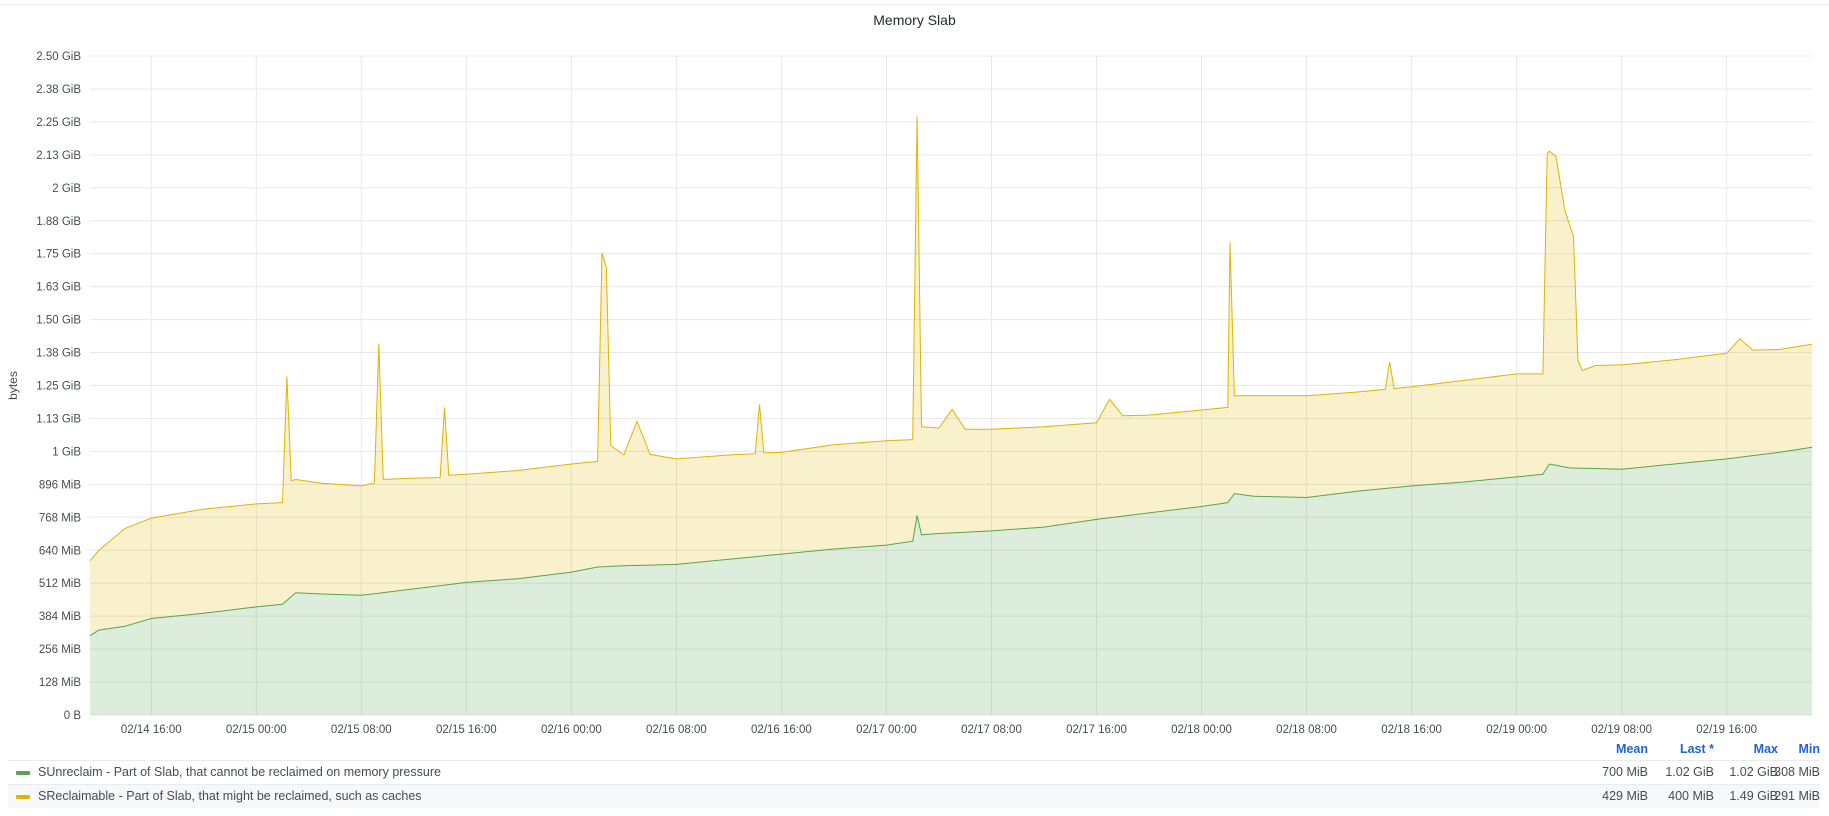  What do you see at coordinates (1201, 730) in the screenshot?
I see `x-tick-label: 02/18 00:00` at bounding box center [1201, 730].